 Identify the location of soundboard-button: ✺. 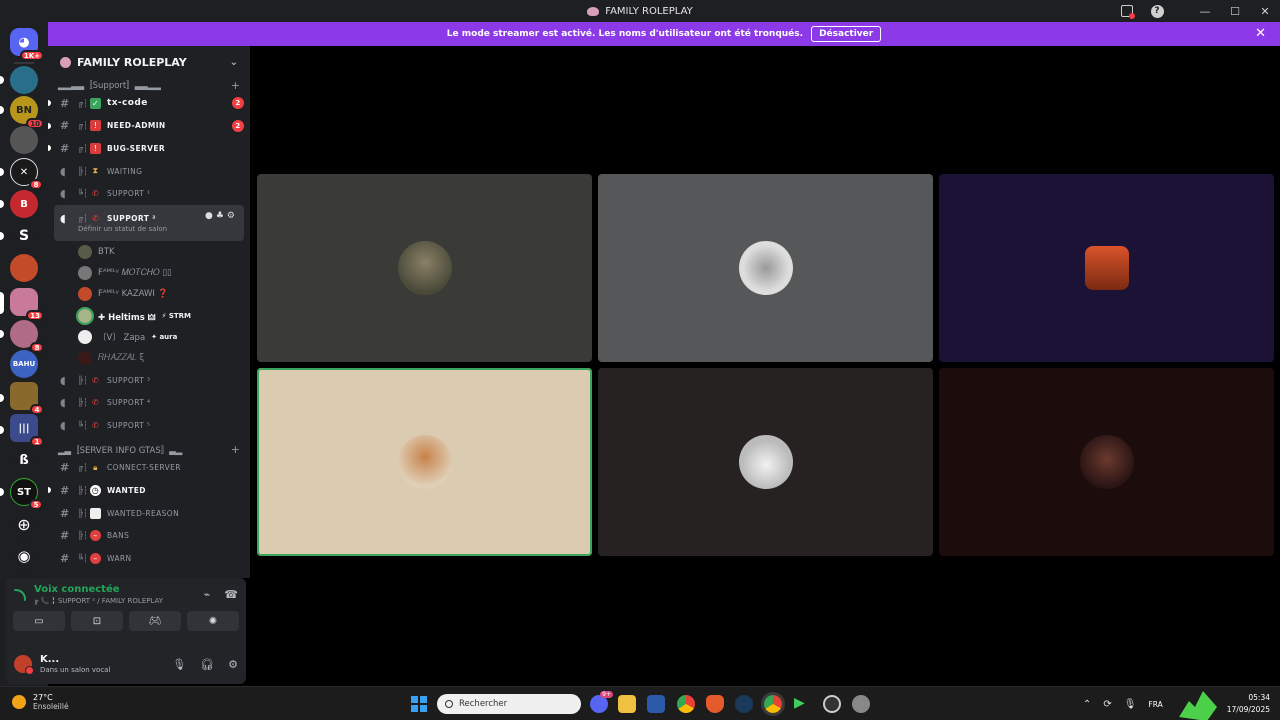
(213, 621).